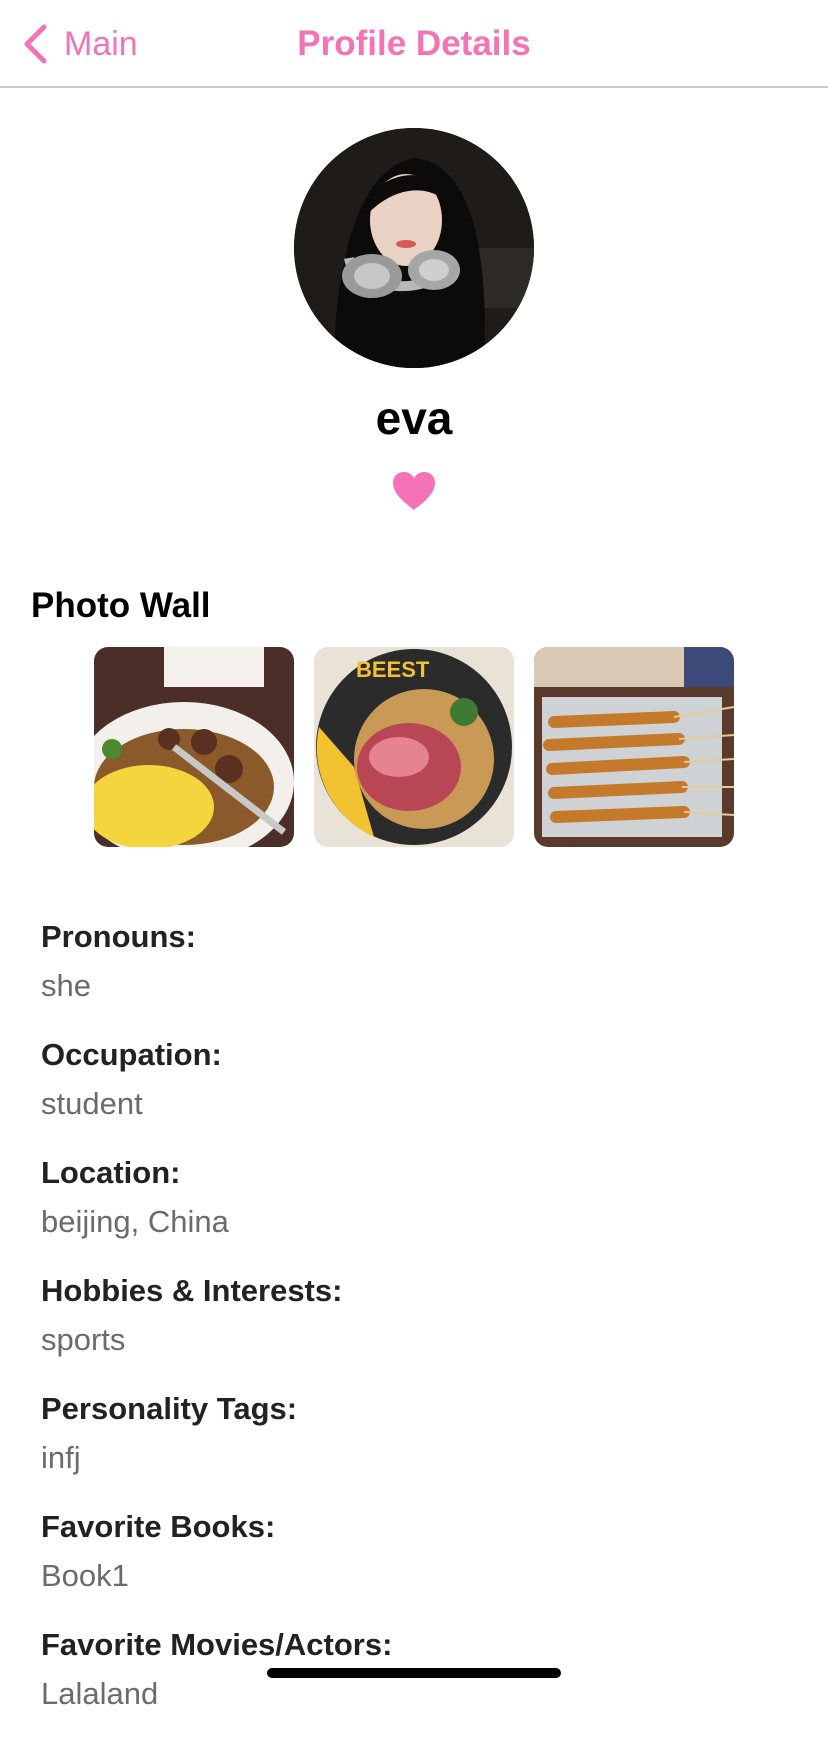 This screenshot has height=1738, width=828. Describe the element at coordinates (421, 1207) in the screenshot. I see `field-location: Location: beijing, China` at that location.